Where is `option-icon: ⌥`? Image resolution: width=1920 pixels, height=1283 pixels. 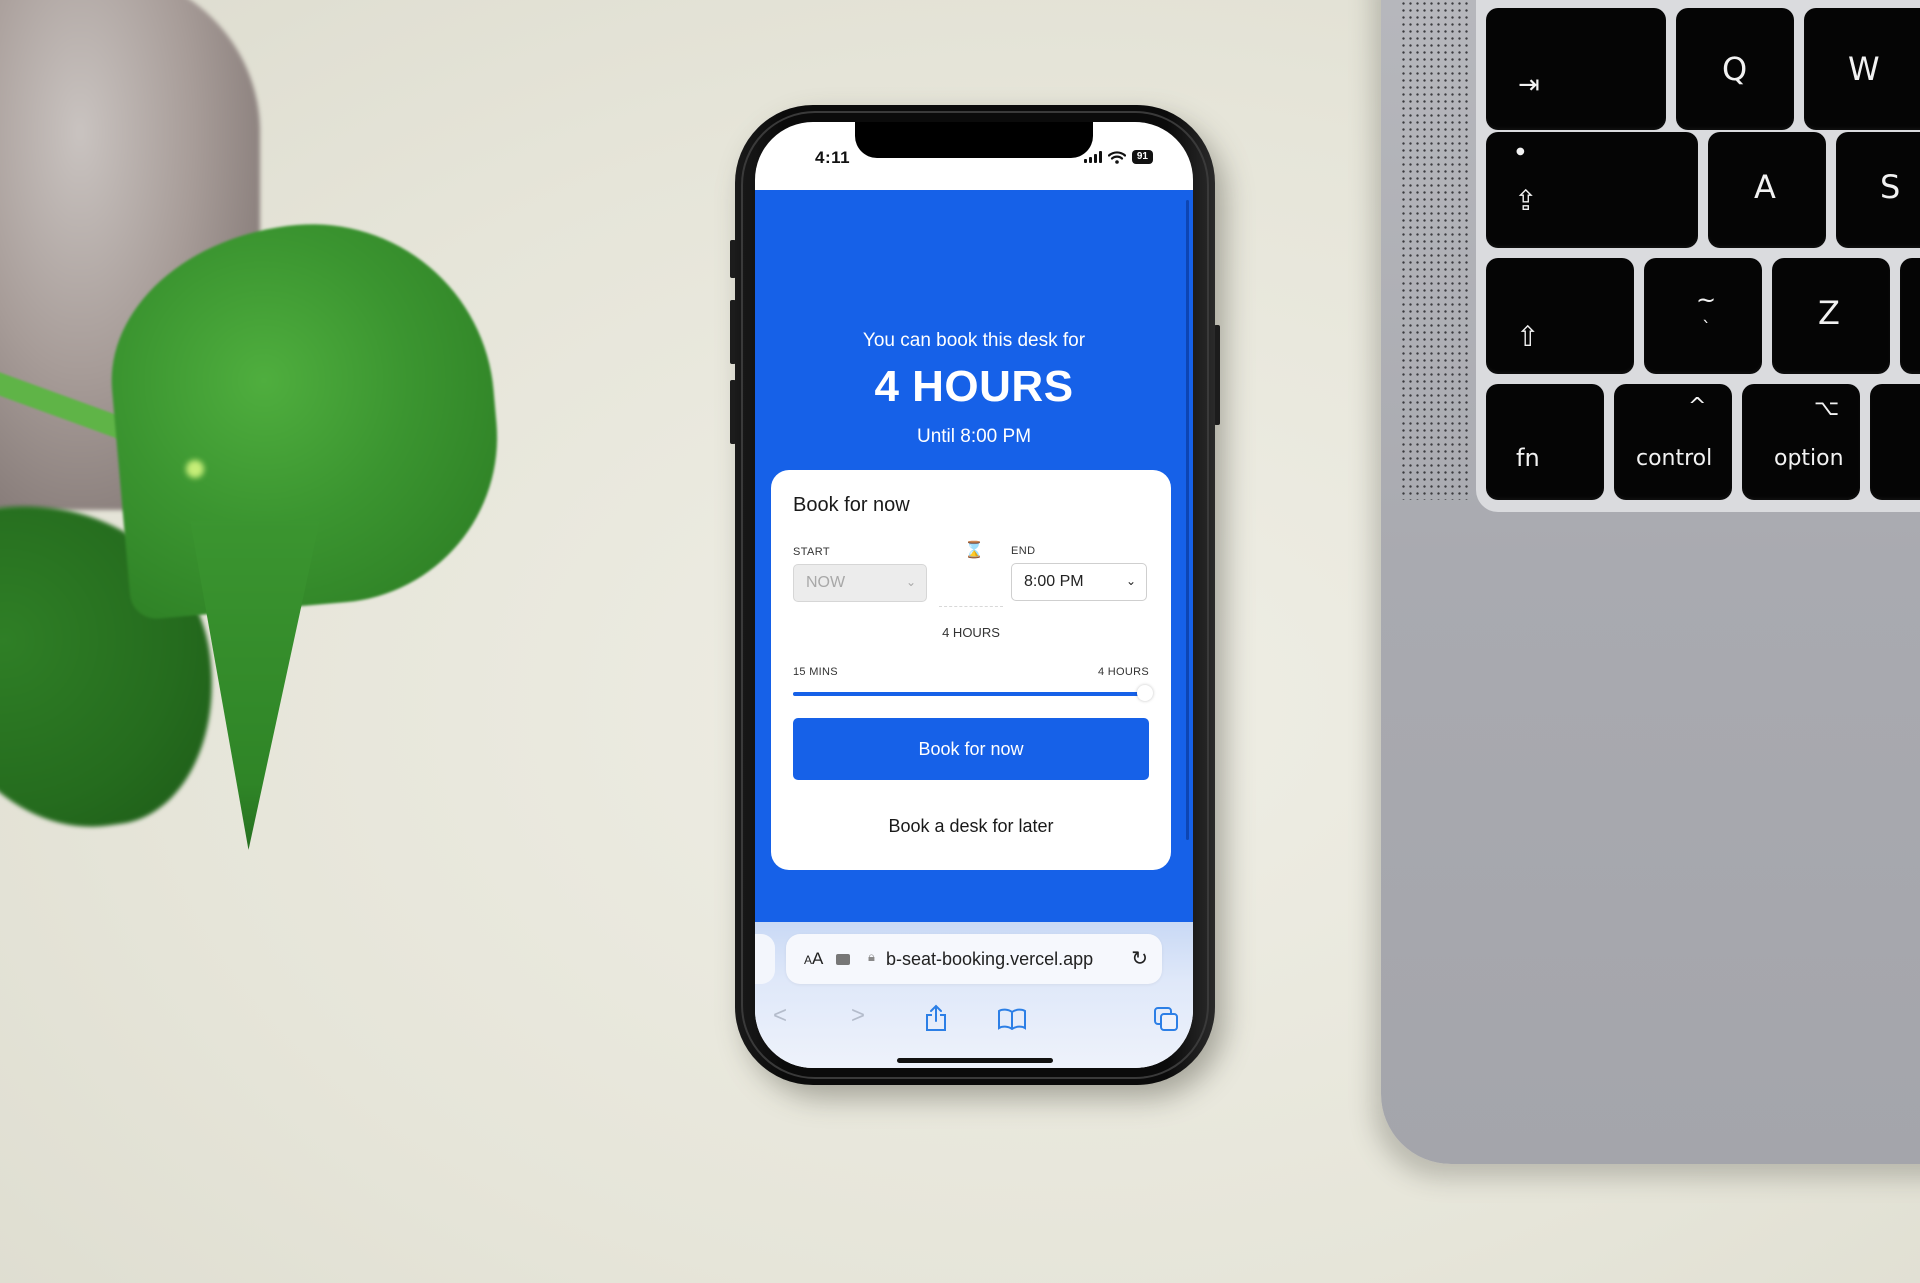 option-icon: ⌥ is located at coordinates (1827, 408).